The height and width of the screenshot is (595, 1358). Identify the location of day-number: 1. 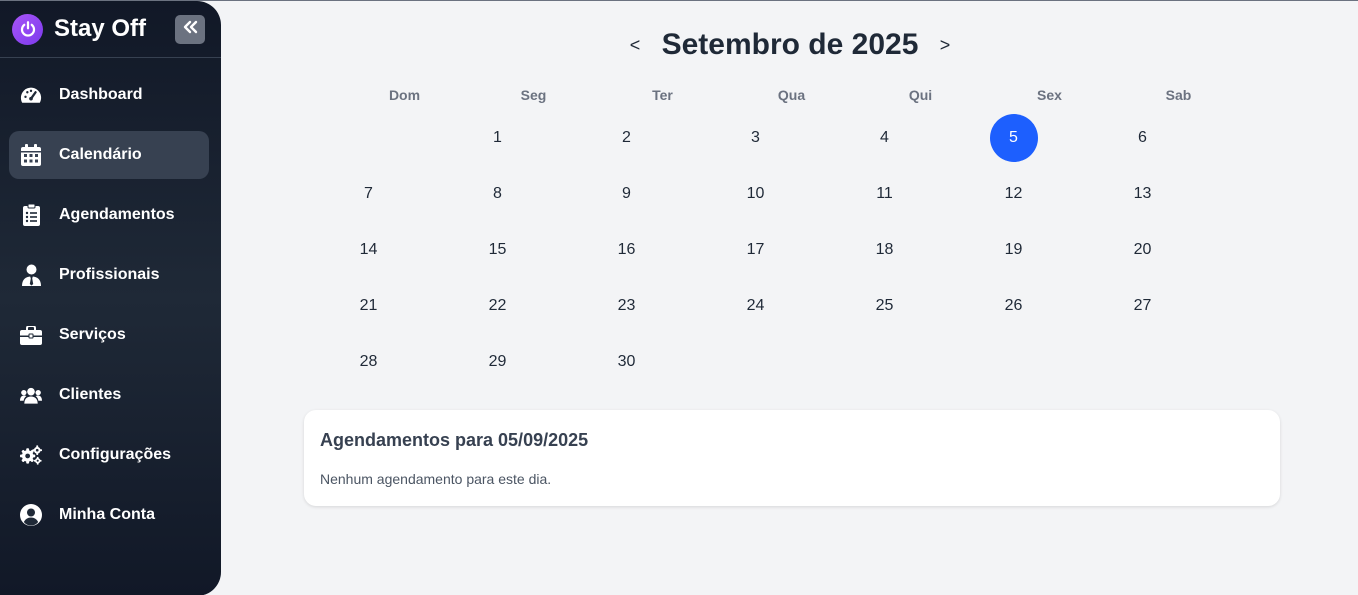
(497, 137).